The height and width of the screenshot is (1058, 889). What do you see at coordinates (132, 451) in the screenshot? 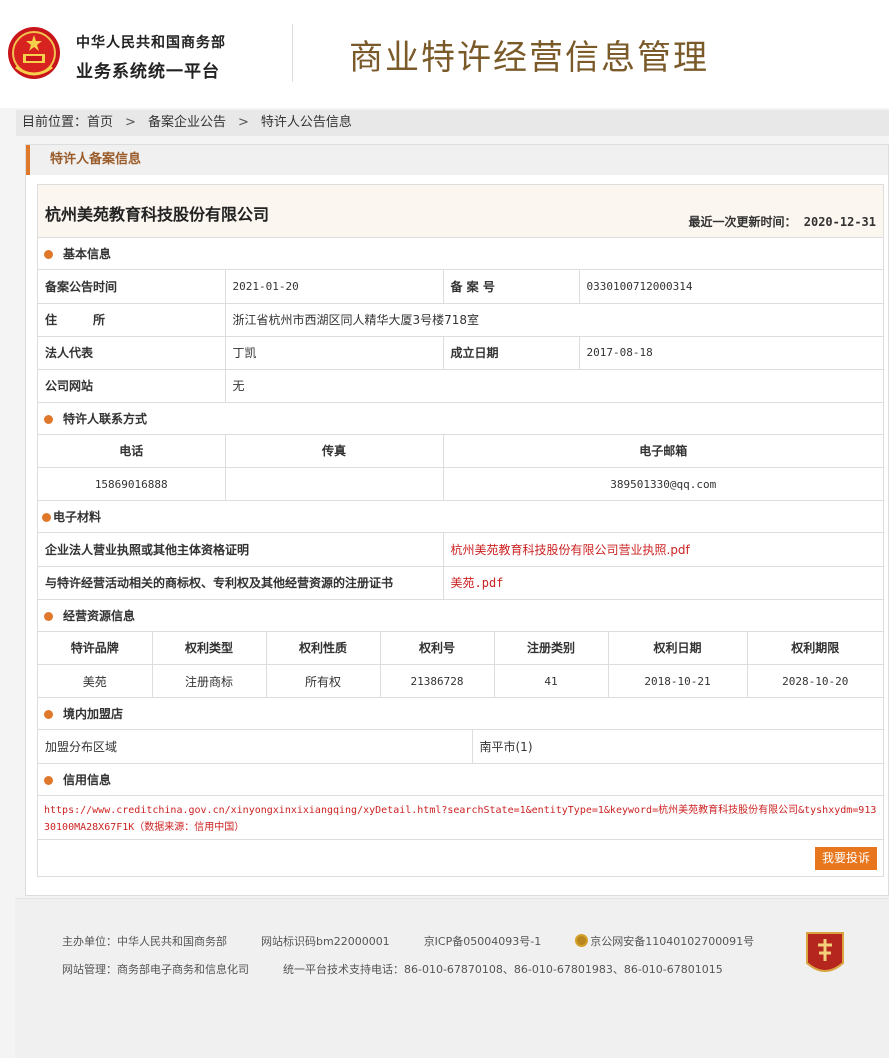
I see `phone-header: 电话` at bounding box center [132, 451].